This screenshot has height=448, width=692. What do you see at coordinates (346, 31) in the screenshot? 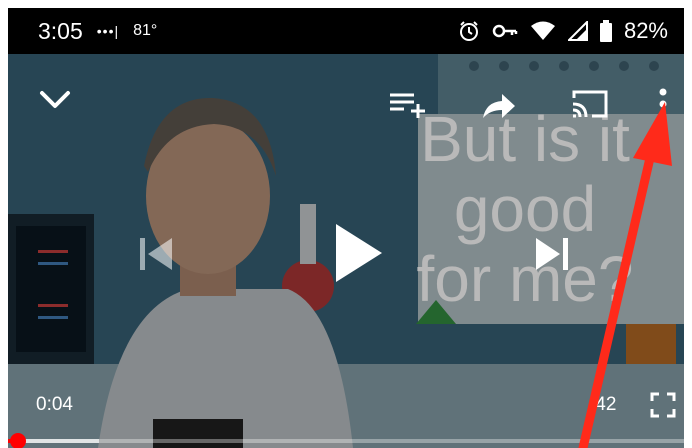
I see `status-bar: 3:05 •••| 81° 82%` at bounding box center [346, 31].